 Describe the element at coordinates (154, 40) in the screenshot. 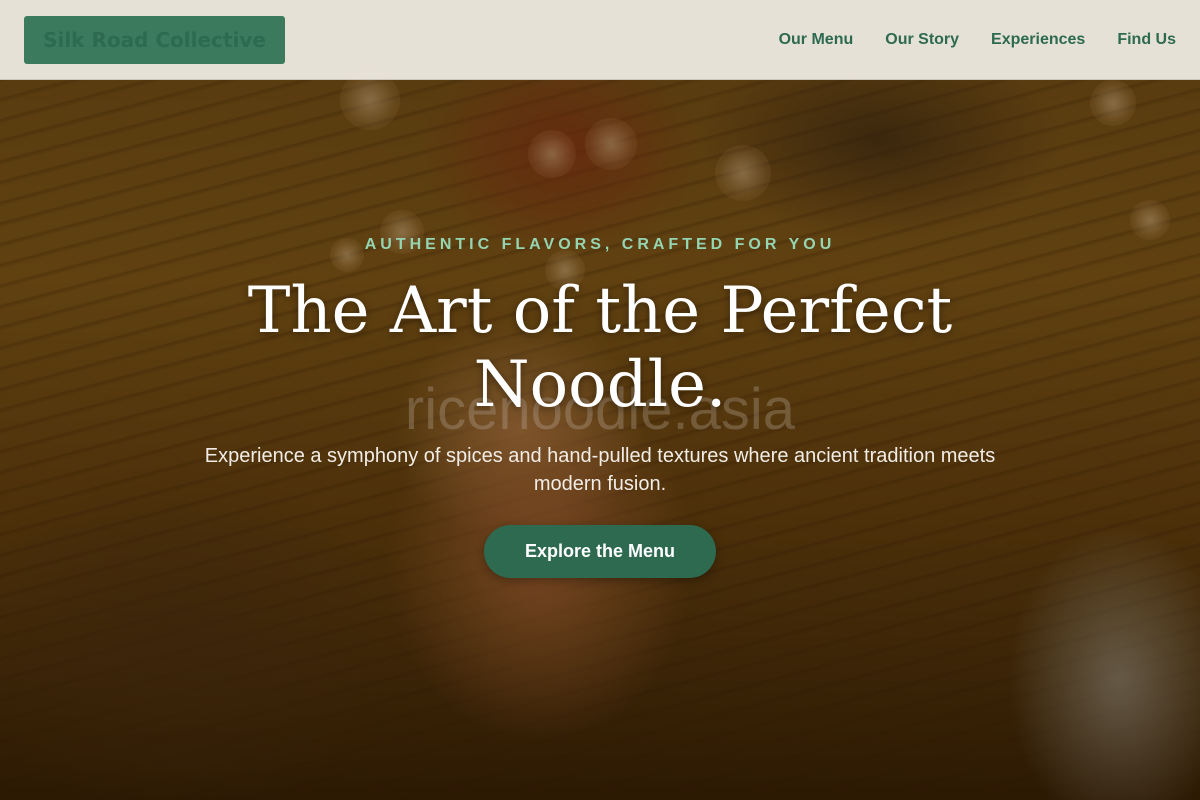

I see `brand-logo: Silk Road Collective` at that location.